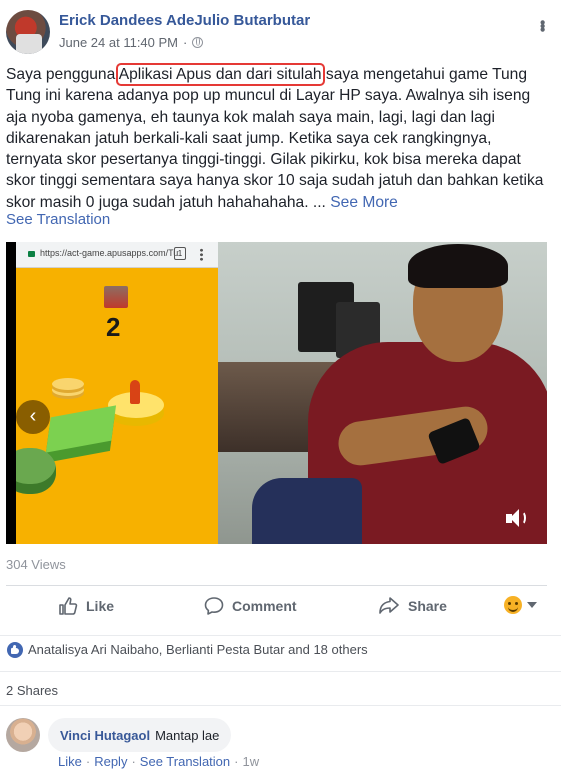 This screenshot has width=561, height=782. Describe the element at coordinates (32, 690) in the screenshot. I see `shares-count: 2 Shares` at that location.